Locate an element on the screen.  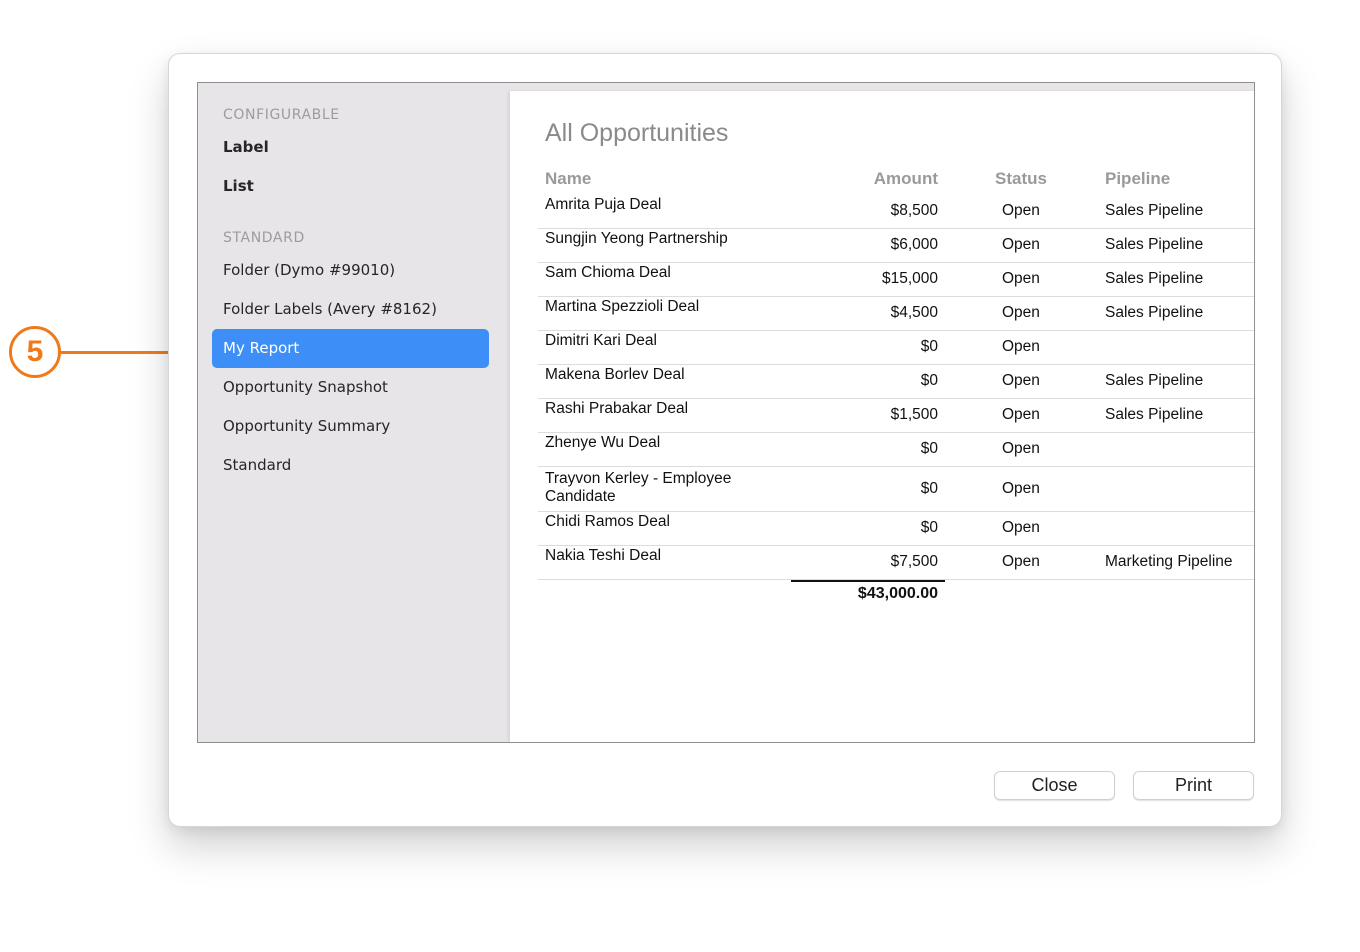
report-title: All Opportunities is located at coordinates (637, 133).